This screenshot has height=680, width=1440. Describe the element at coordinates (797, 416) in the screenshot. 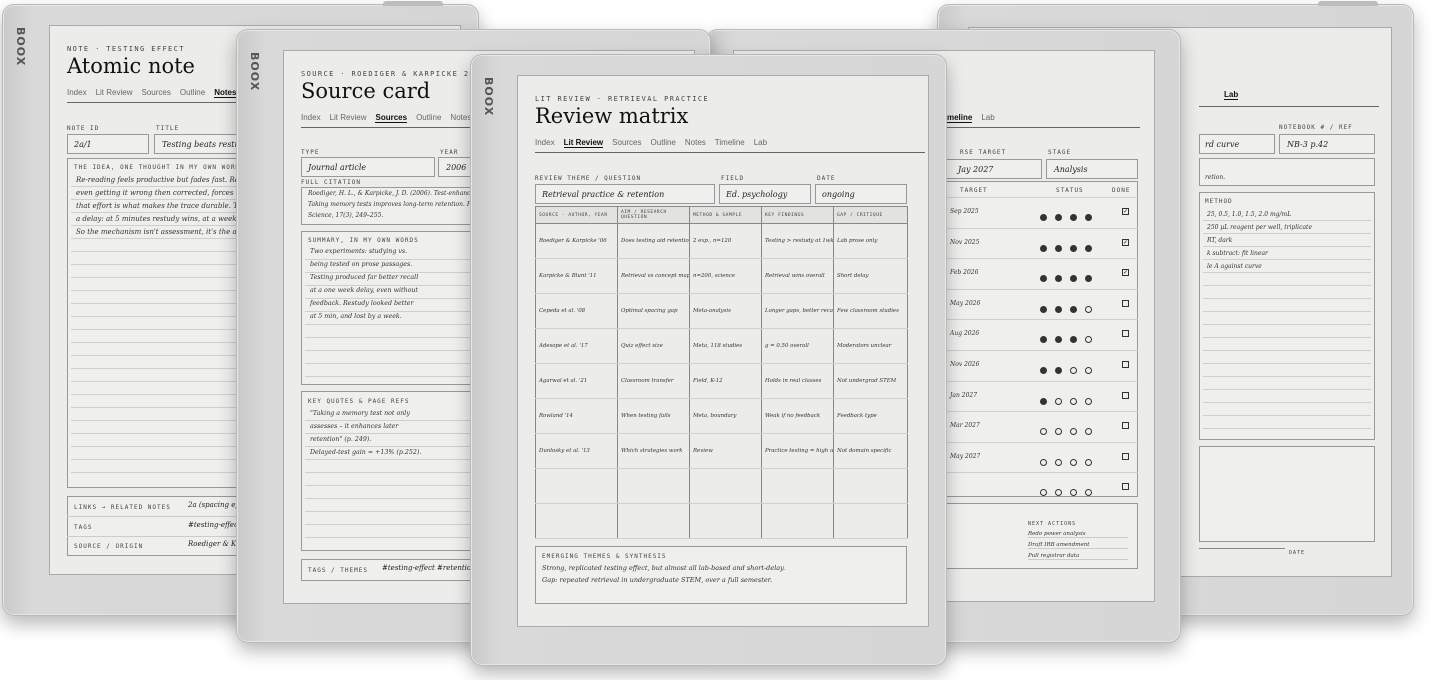

I see `table-cell: Weak if no feedback` at that location.